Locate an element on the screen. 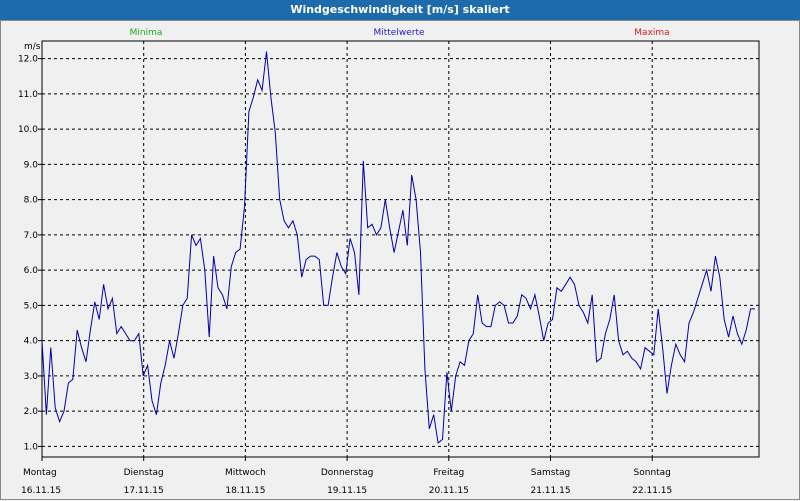 The height and width of the screenshot is (501, 800). x-tick-date: 20.11.15 is located at coordinates (449, 491).